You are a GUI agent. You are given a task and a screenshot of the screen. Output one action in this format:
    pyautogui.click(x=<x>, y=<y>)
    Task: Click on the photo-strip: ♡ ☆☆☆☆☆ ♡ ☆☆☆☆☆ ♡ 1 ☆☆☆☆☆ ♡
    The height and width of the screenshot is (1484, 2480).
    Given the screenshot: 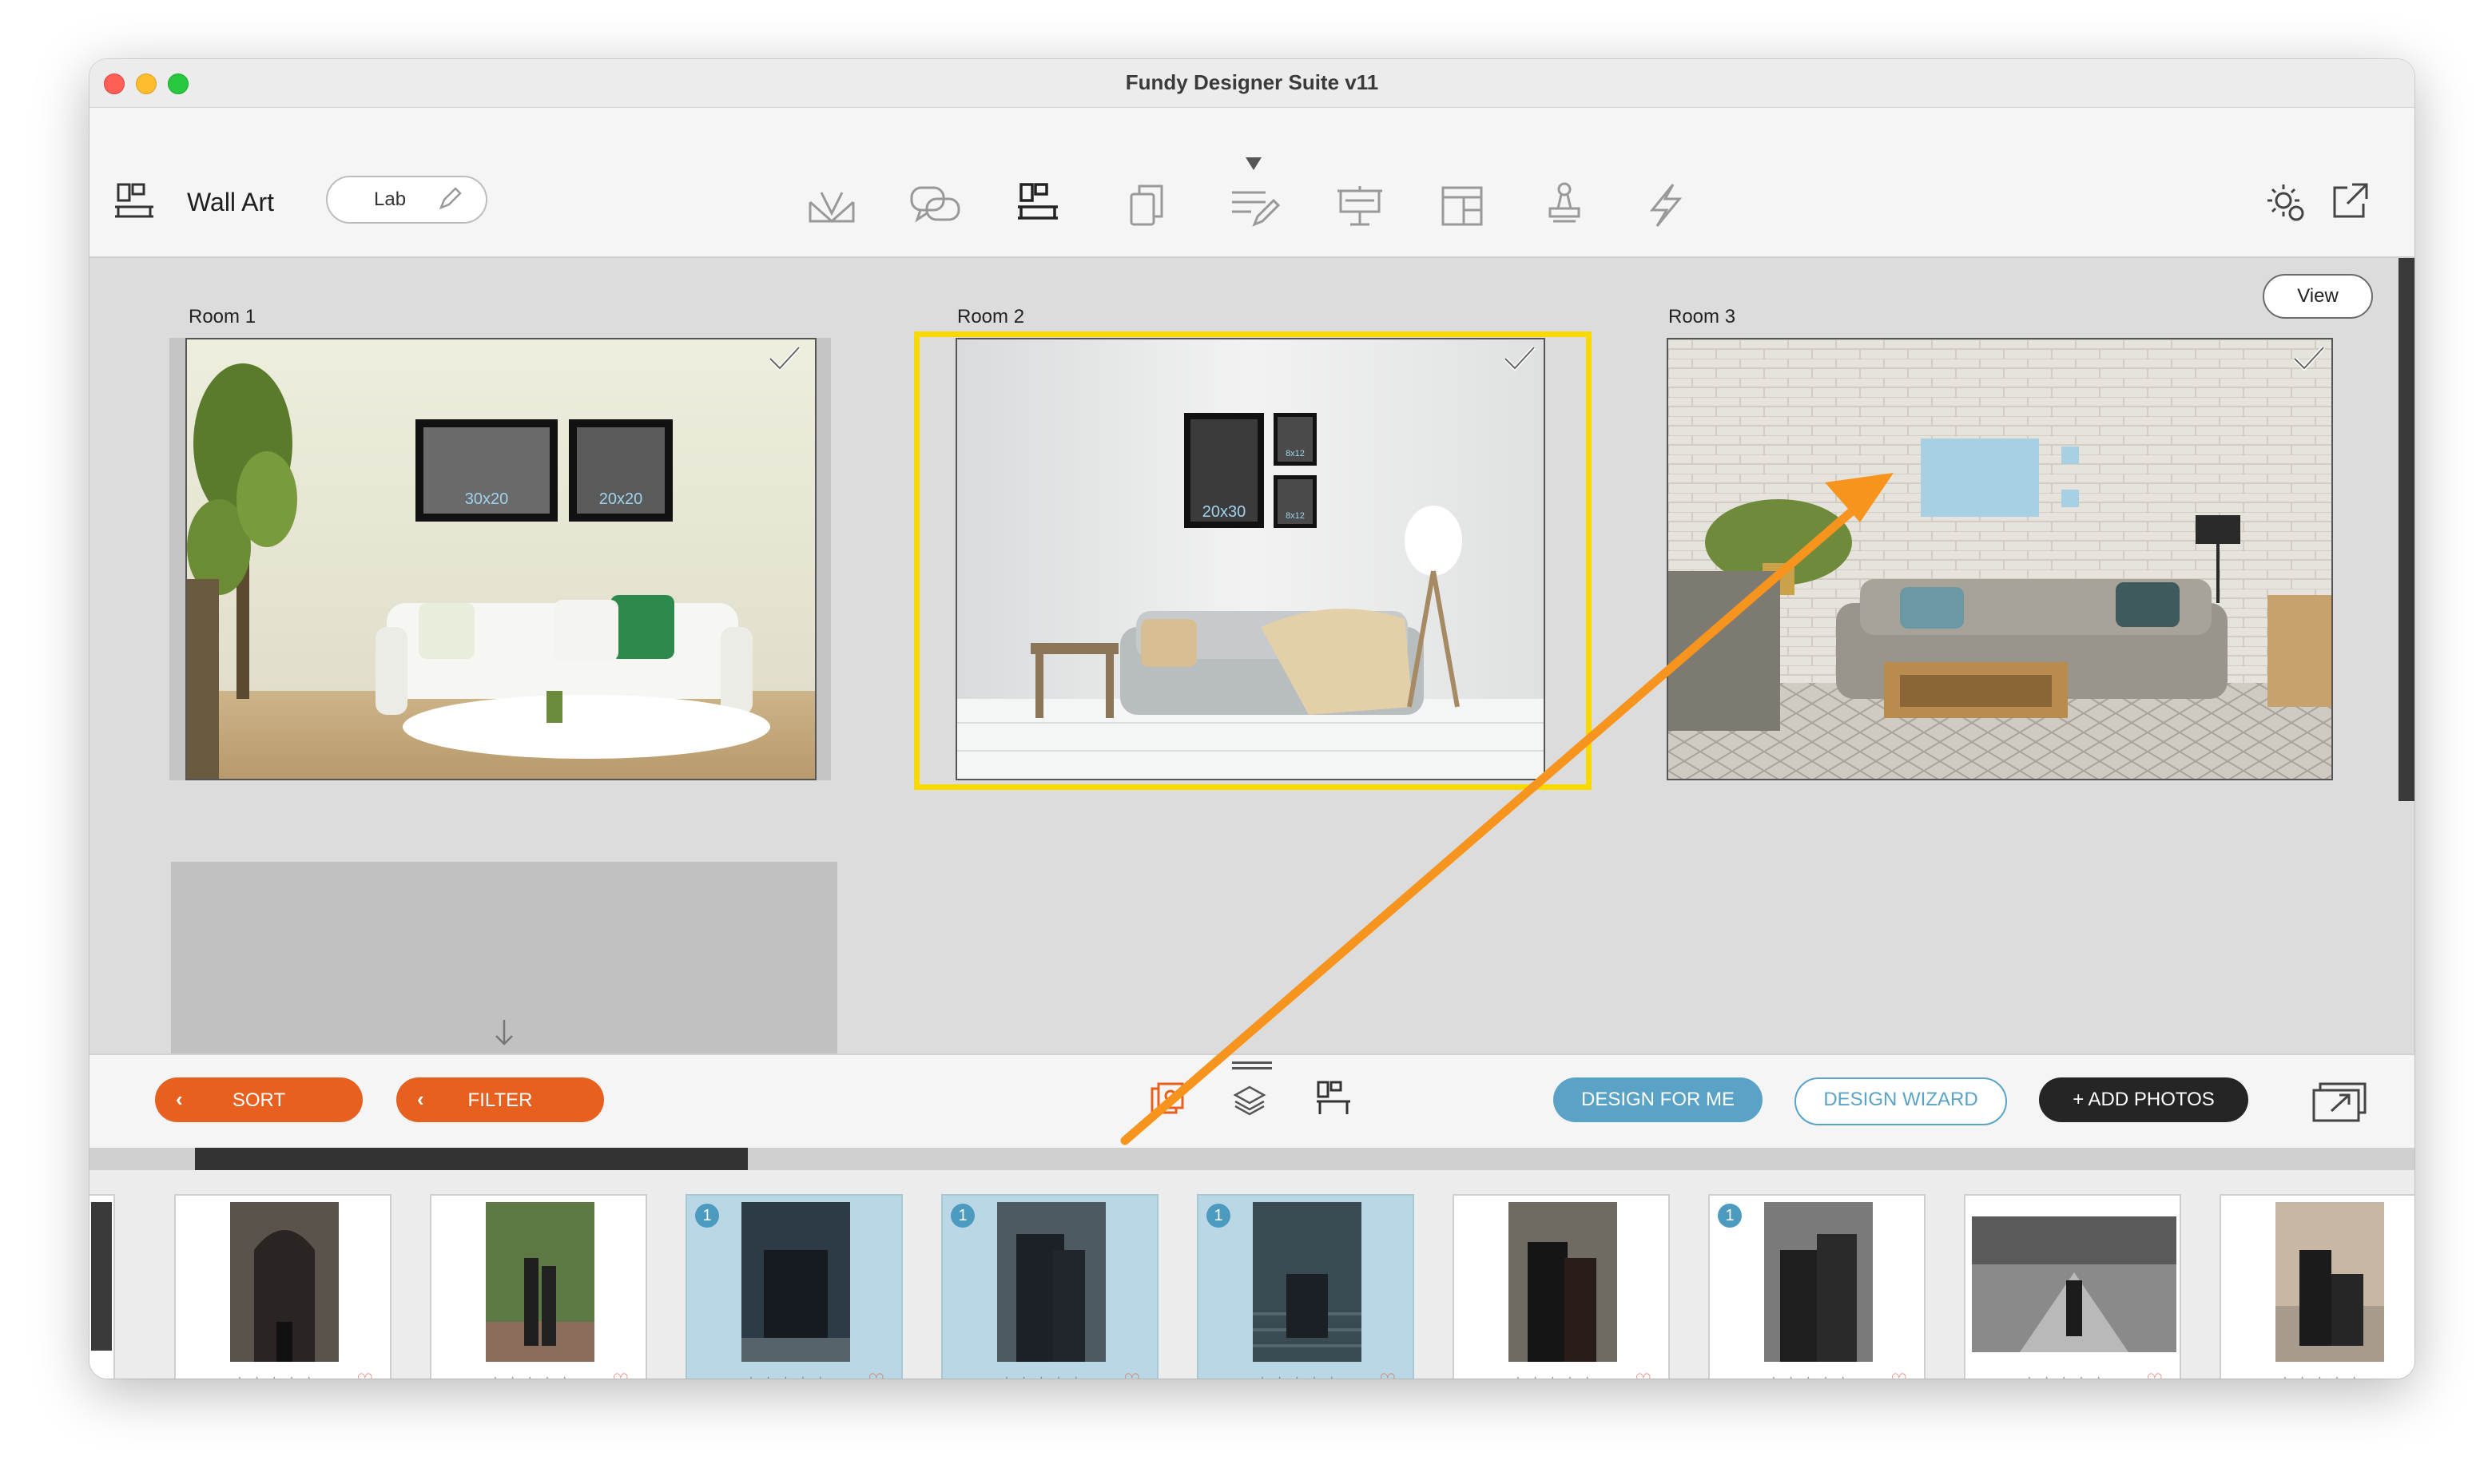 What is the action you would take?
    pyautogui.click(x=1252, y=1274)
    